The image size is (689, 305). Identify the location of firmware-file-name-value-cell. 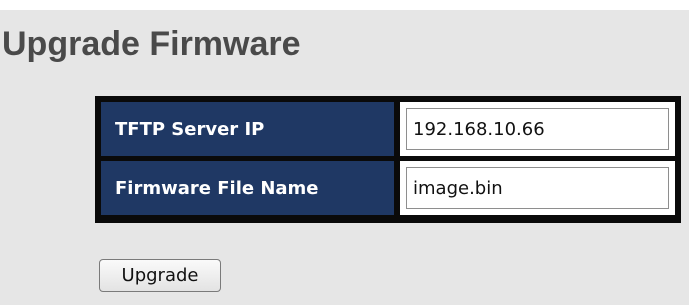
(537, 188).